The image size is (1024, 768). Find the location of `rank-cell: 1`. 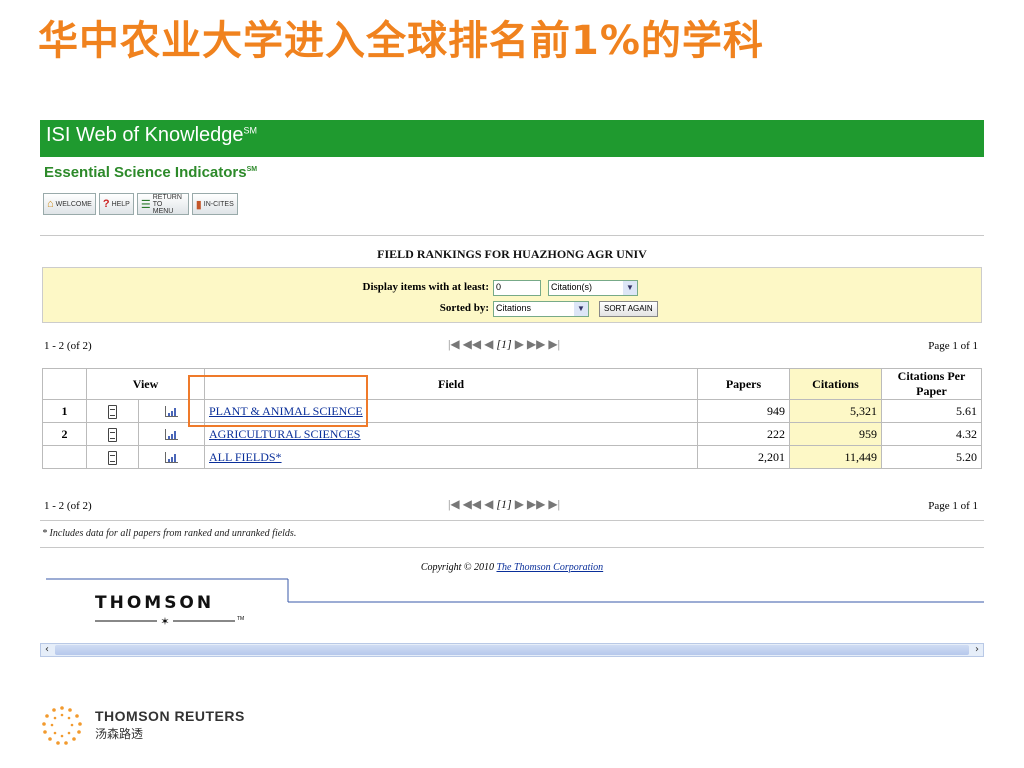

rank-cell: 1 is located at coordinates (64, 411).